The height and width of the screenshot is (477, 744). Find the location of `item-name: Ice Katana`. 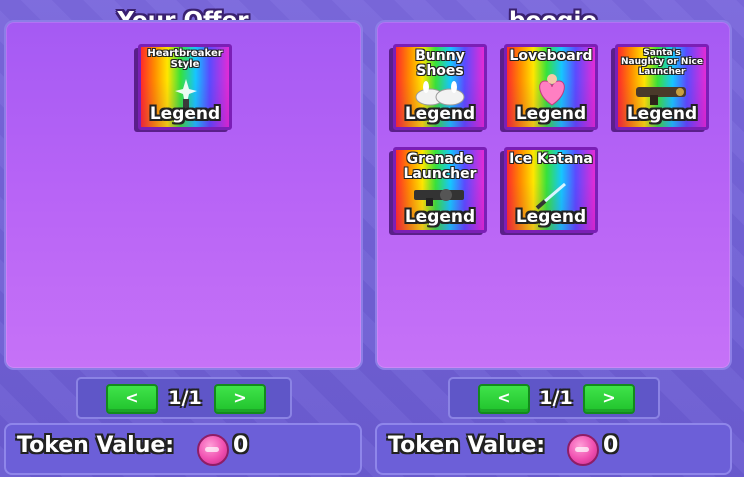

item-name: Ice Katana is located at coordinates (551, 159).